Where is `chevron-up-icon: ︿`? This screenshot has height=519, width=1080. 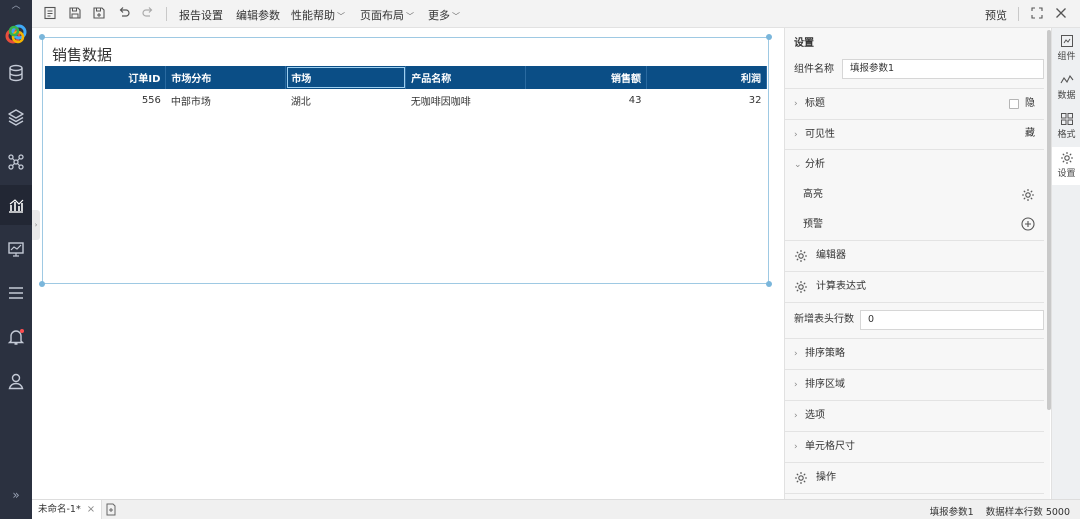 chevron-up-icon: ︿ is located at coordinates (16, 7).